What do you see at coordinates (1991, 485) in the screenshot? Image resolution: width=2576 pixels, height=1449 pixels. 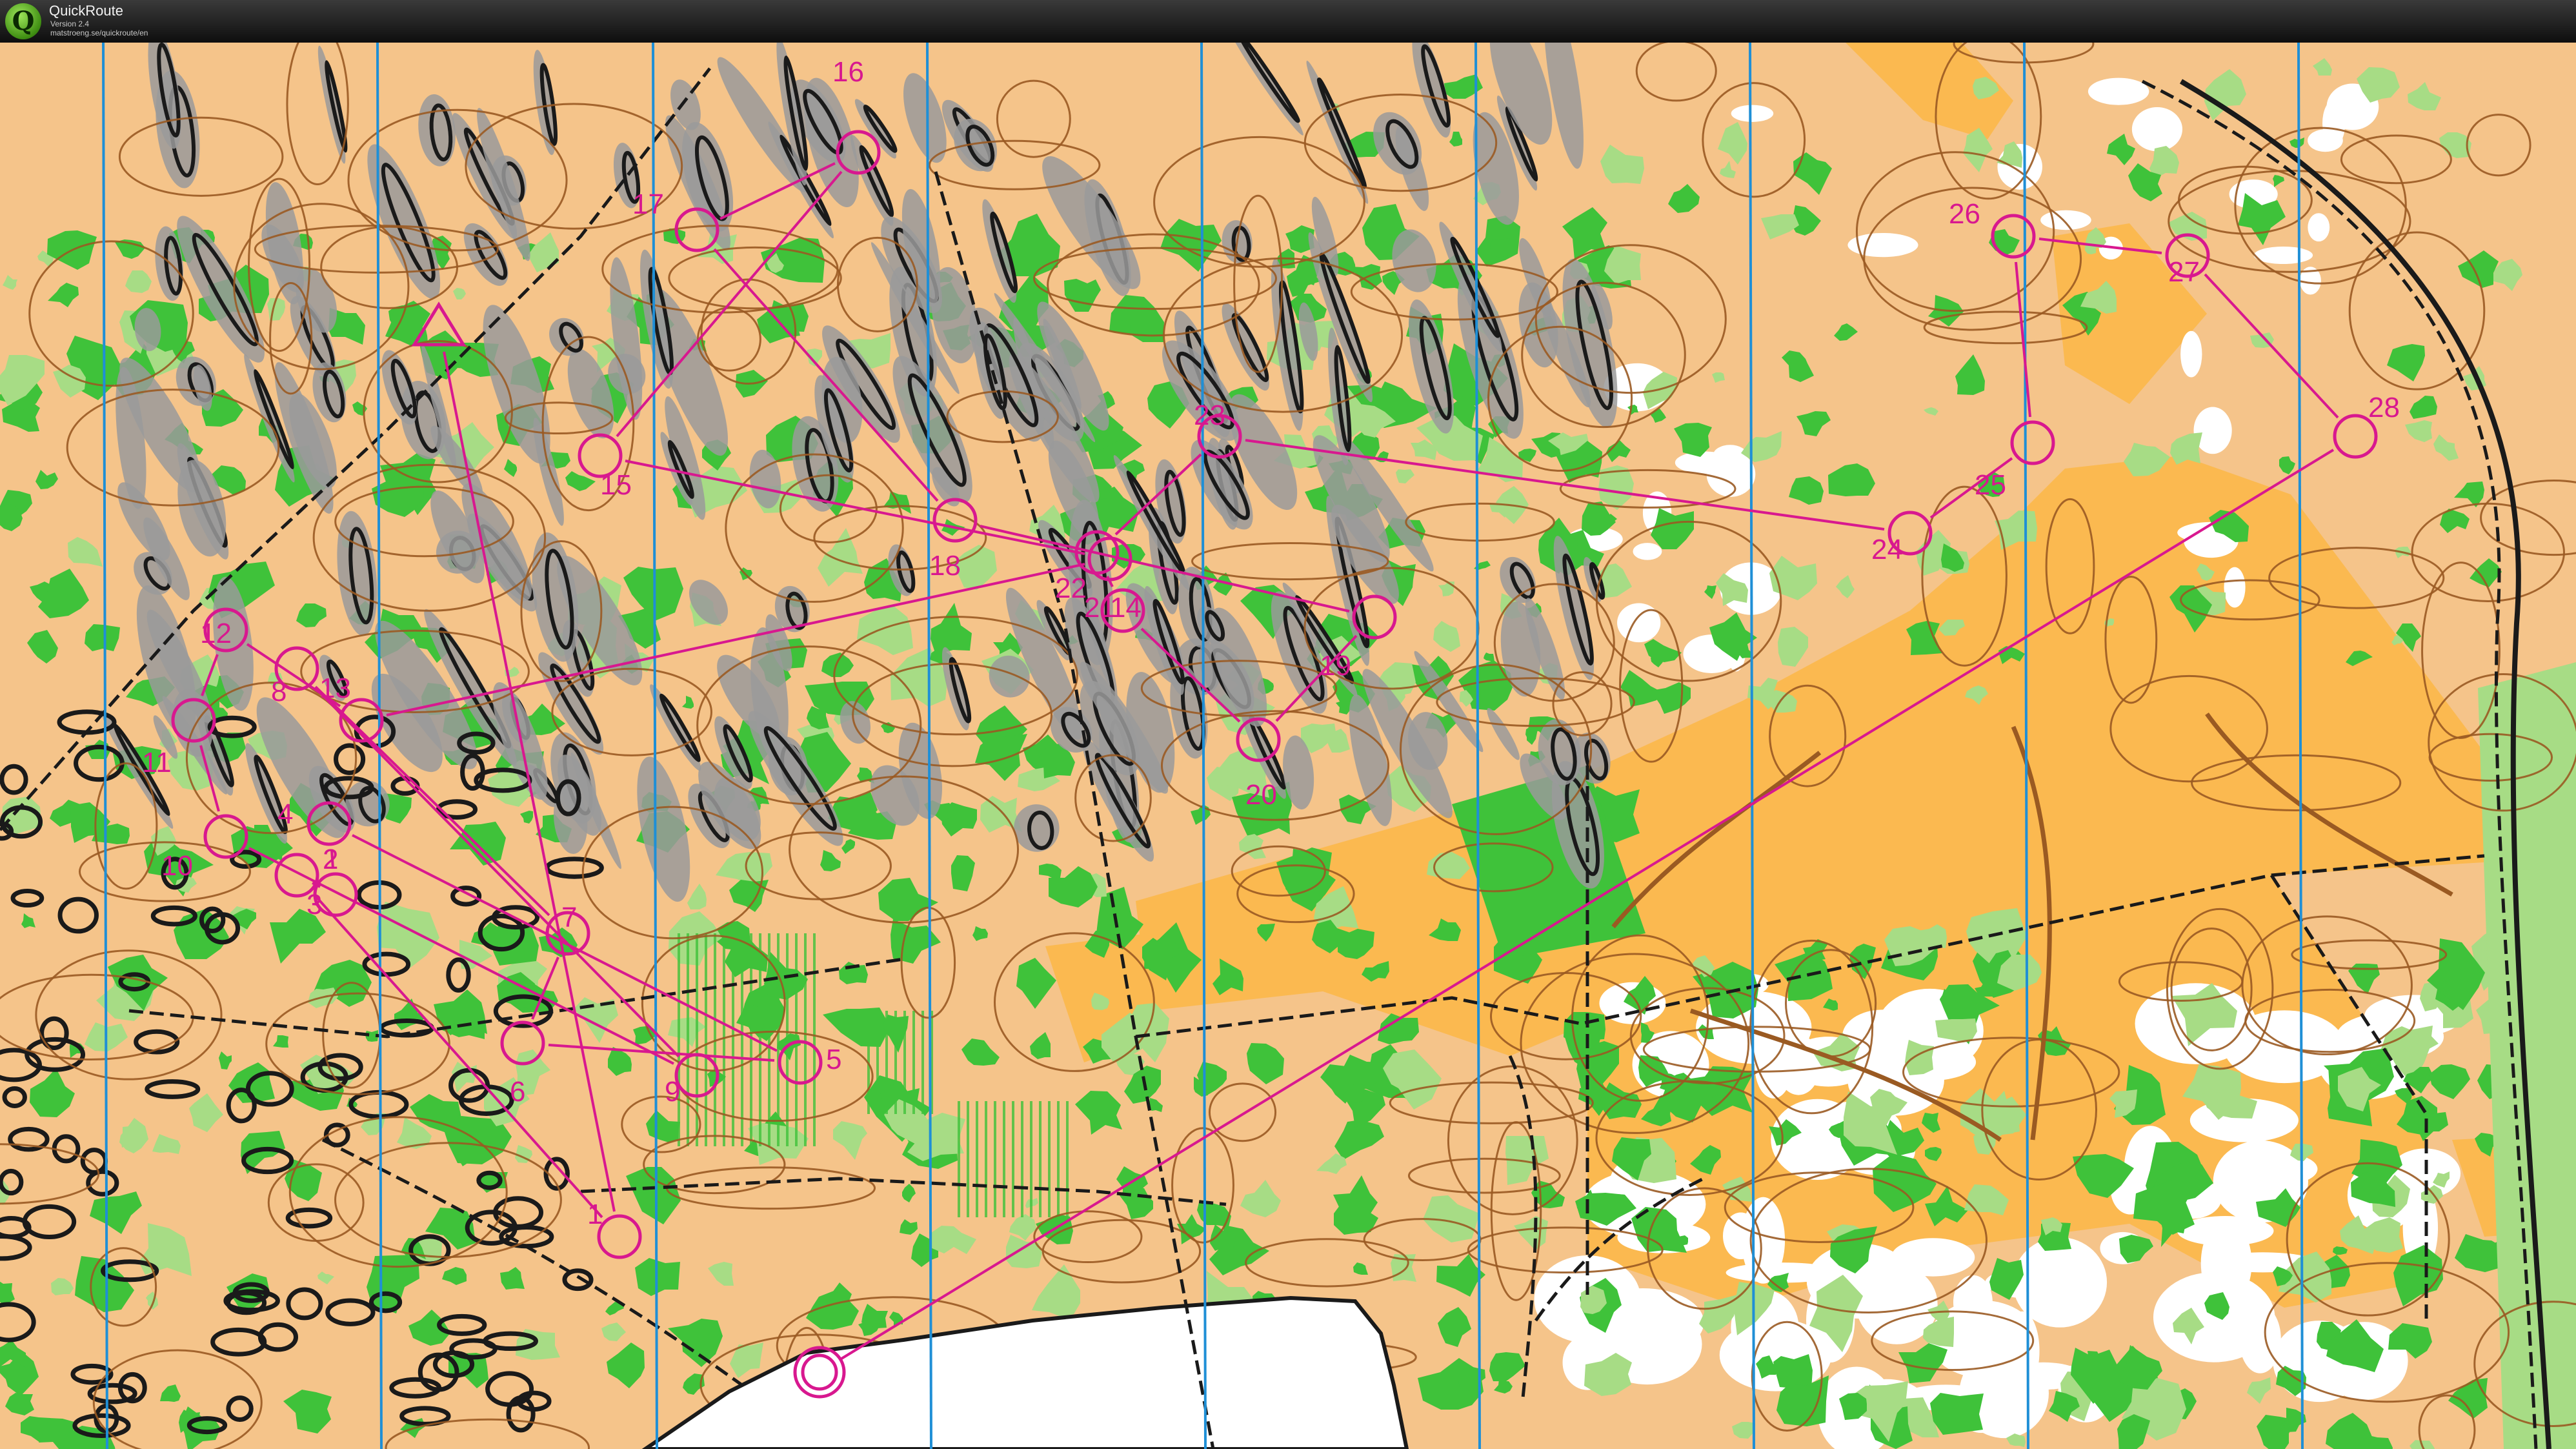 I see `control-number-25: 25` at bounding box center [1991, 485].